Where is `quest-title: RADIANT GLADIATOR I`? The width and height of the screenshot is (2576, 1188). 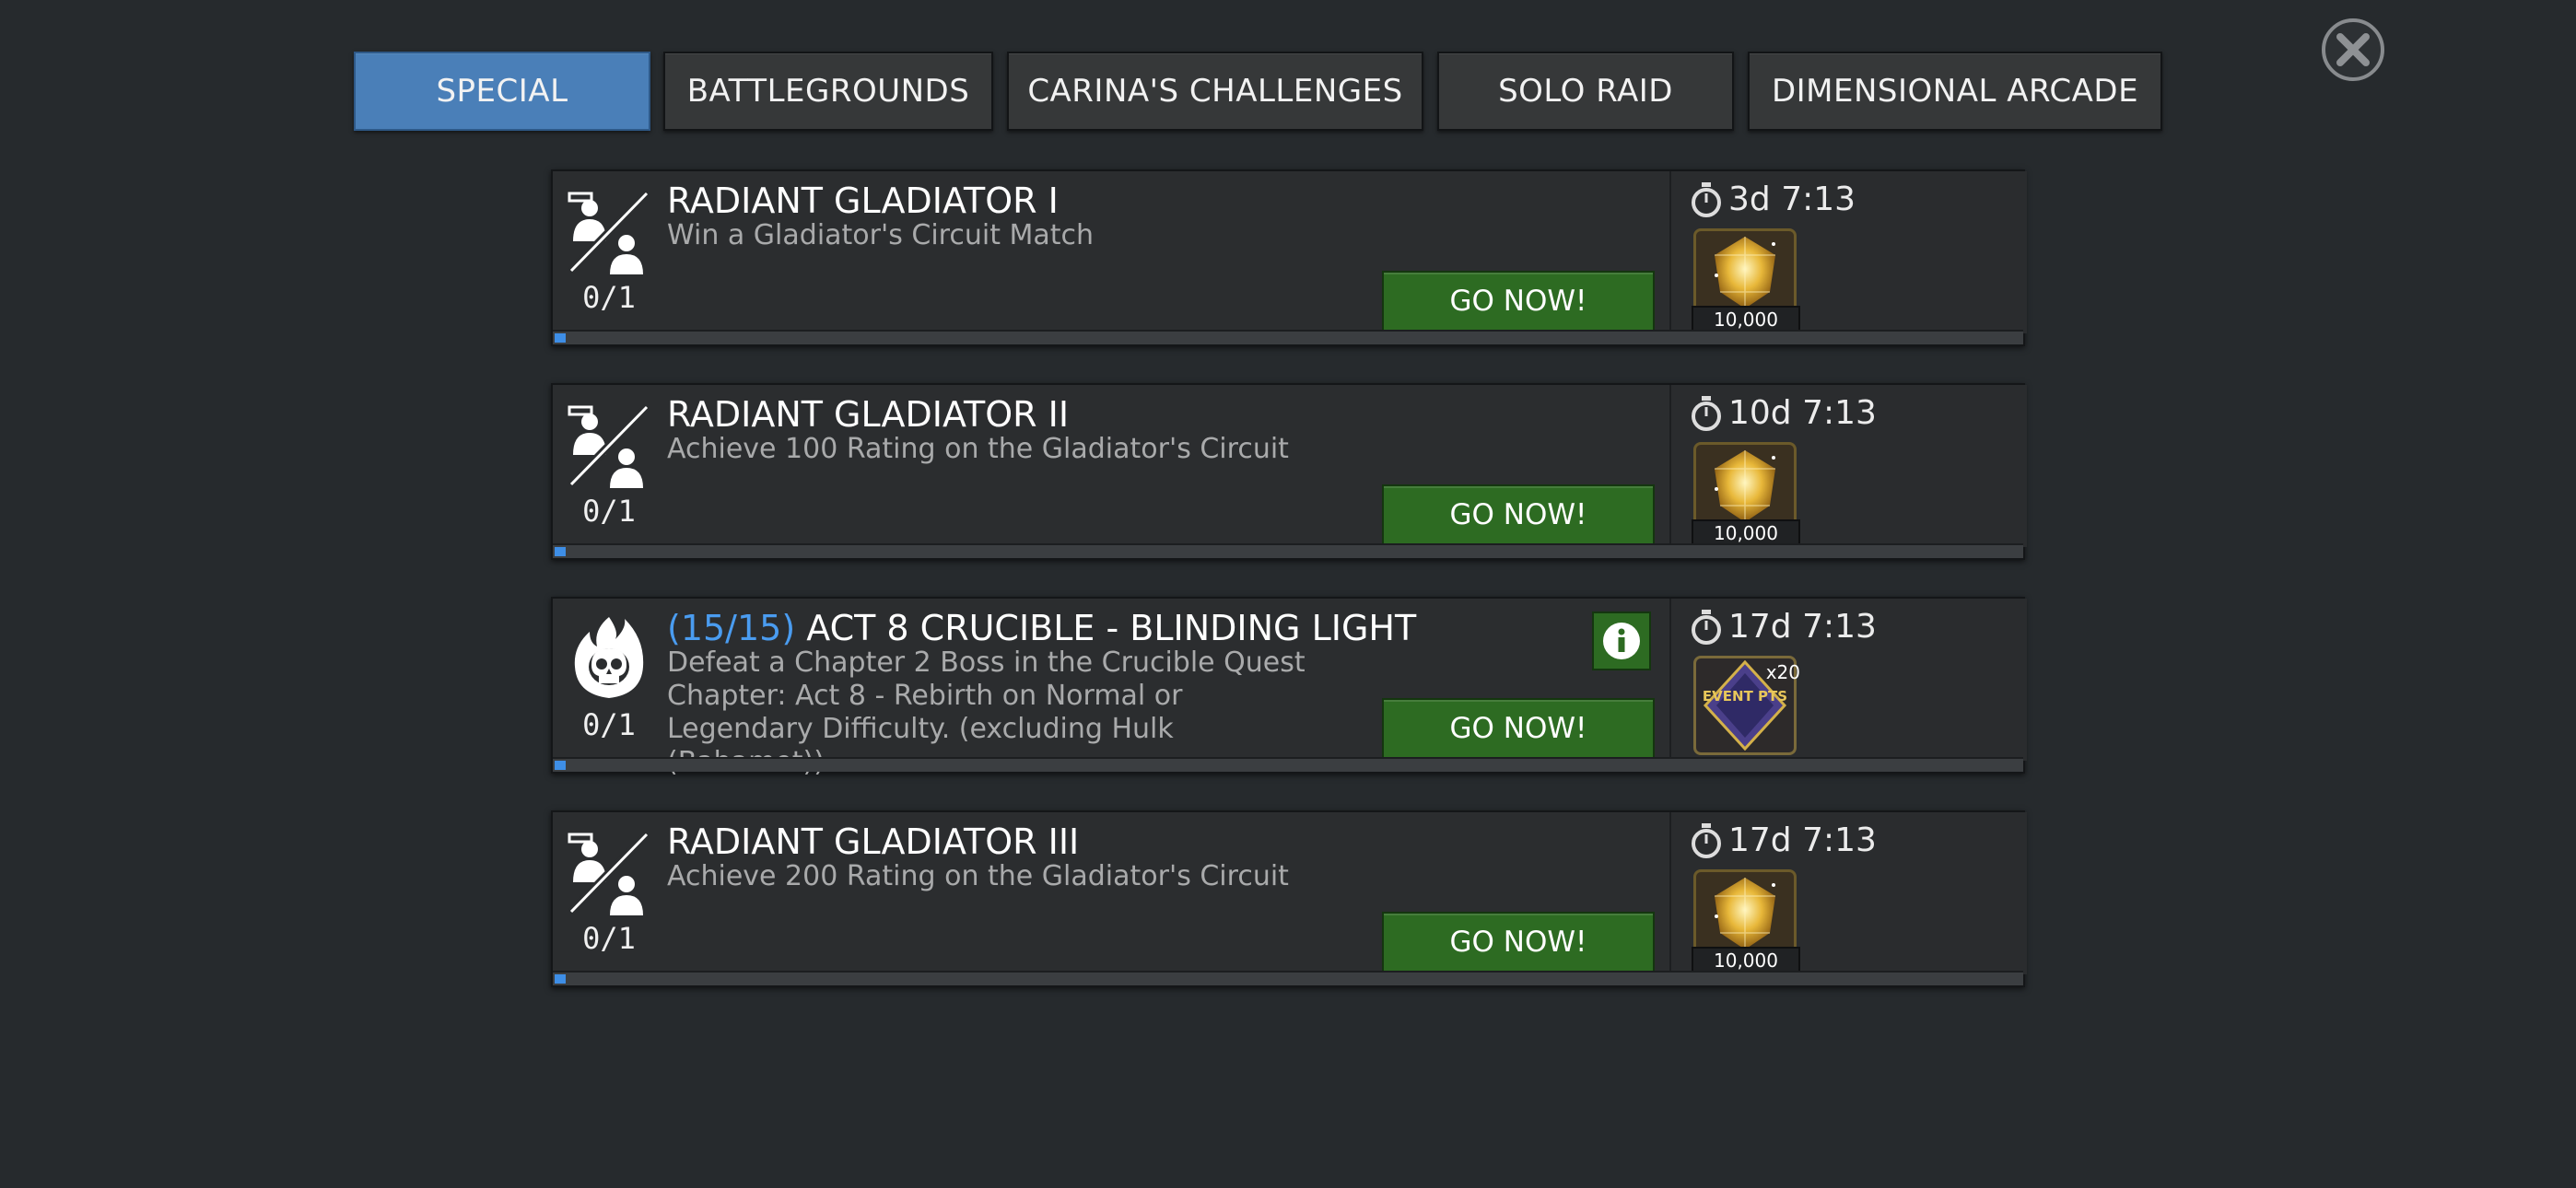 quest-title: RADIANT GLADIATOR I is located at coordinates (863, 201).